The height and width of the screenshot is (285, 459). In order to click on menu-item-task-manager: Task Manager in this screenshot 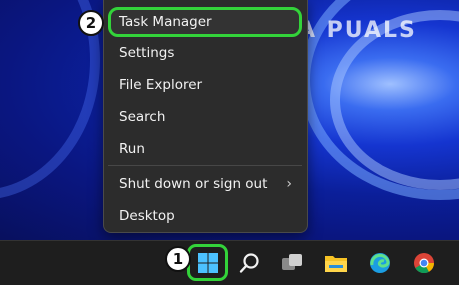, I will do `click(205, 22)`.